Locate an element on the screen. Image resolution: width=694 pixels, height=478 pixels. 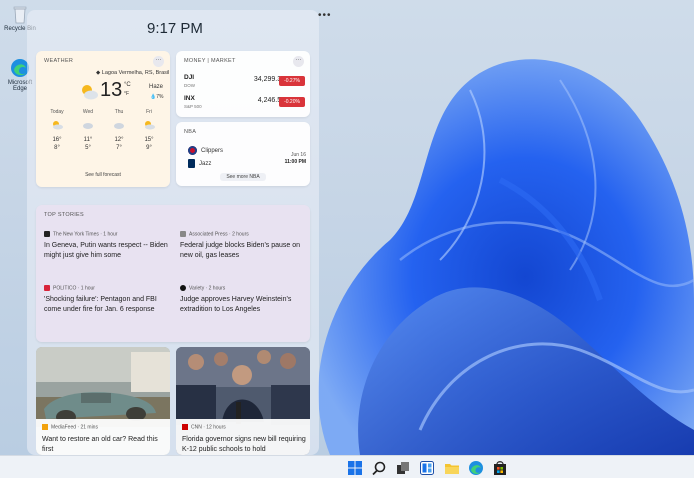
story-source: MediaFeed · 21 mins is located at coordinates (70, 427).